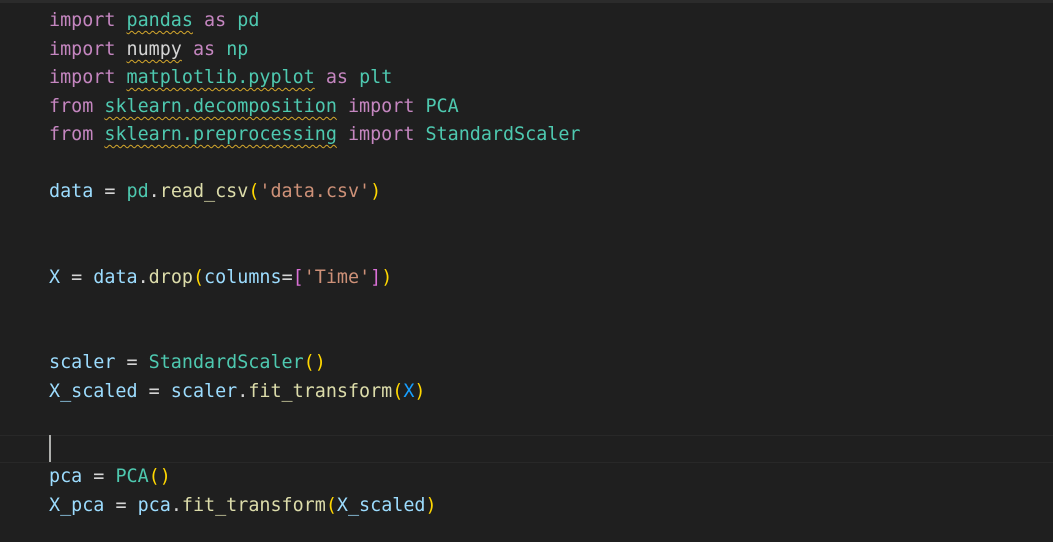  I want to click on module-name: pandas, so click(160, 20).